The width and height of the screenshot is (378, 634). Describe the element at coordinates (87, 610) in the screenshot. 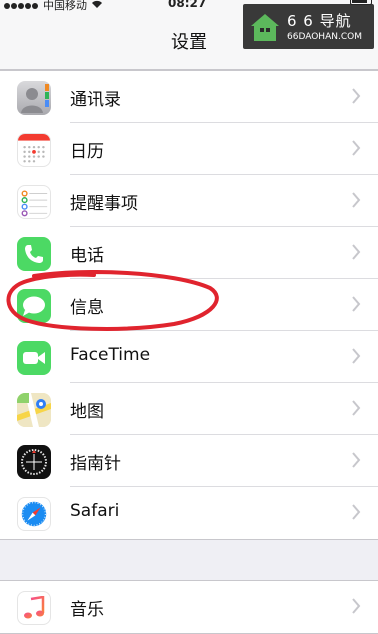

I see `row-label: 音乐` at that location.